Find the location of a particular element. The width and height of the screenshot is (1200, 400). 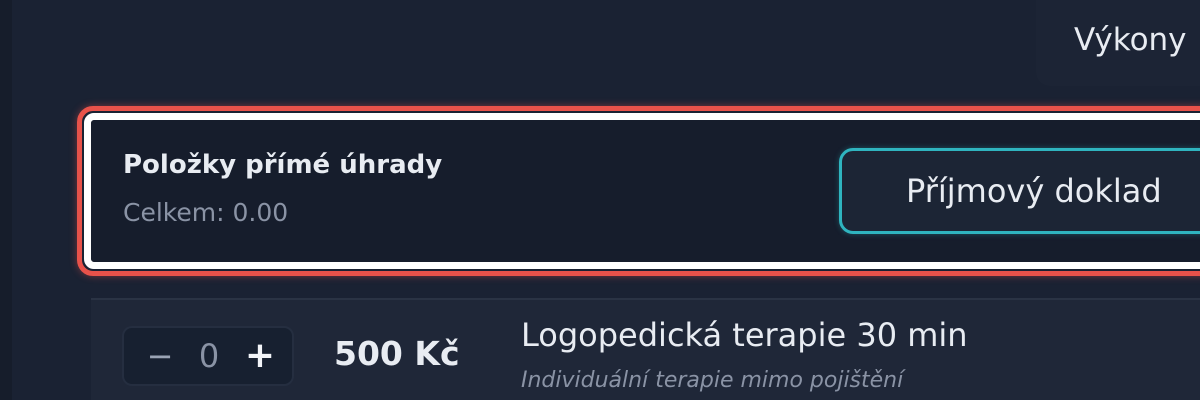

quantity-stepper: − 0 + is located at coordinates (208, 356).